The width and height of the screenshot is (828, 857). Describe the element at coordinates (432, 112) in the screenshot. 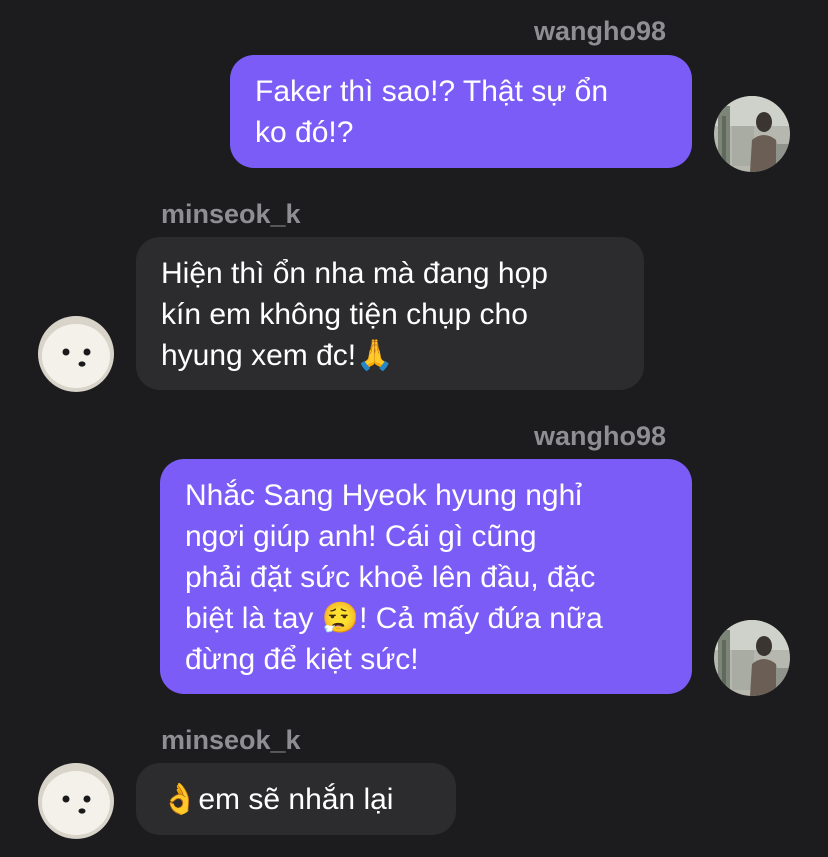

I see `message-text: Faker thì sao!? Thật sự ổn ko đó!?` at that location.